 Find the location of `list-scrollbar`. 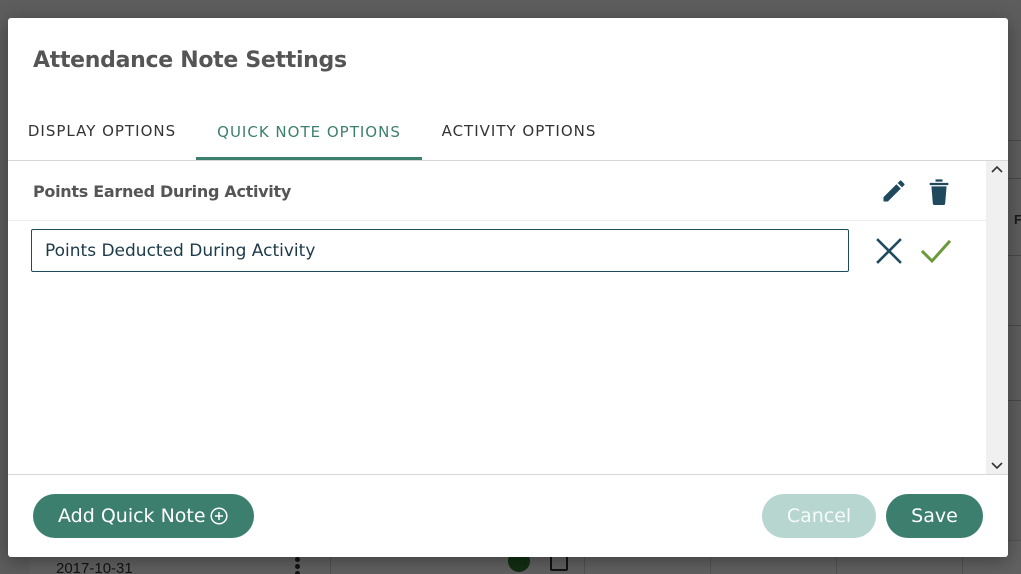

list-scrollbar is located at coordinates (997, 317).